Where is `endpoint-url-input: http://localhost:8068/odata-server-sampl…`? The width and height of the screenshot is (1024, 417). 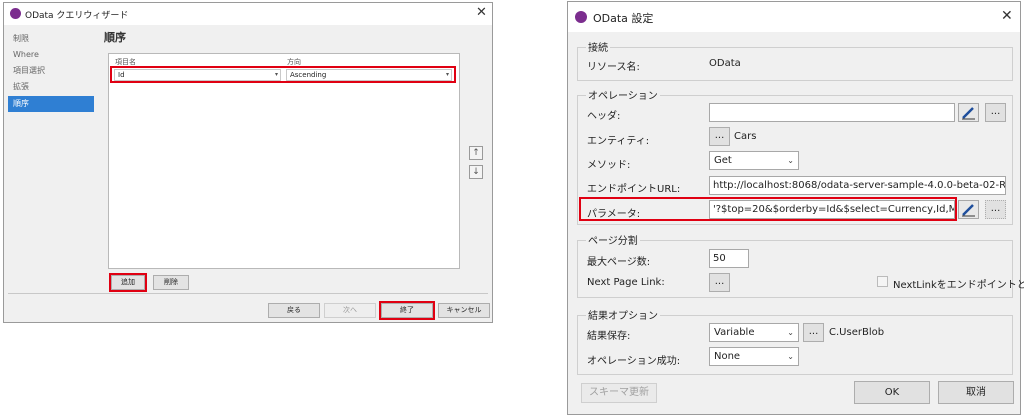
endpoint-url-input: http://localhost:8068/odata-server-sampl… is located at coordinates (857, 185).